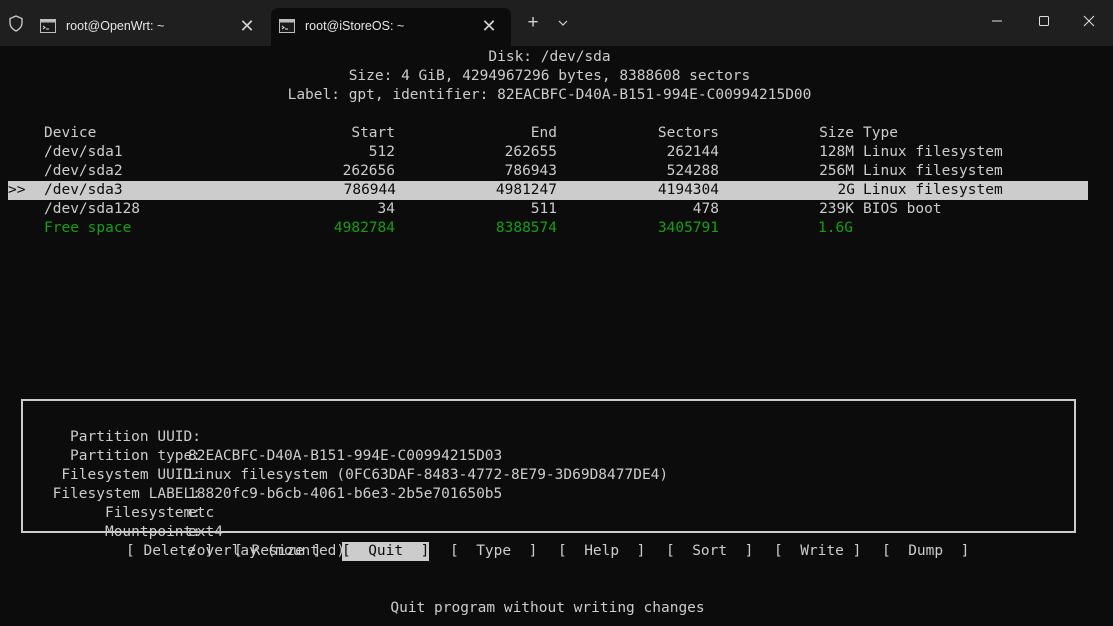 Image resolution: width=1113 pixels, height=626 pixels. Describe the element at coordinates (902, 209) in the screenshot. I see `row-type: BIOS boot` at that location.